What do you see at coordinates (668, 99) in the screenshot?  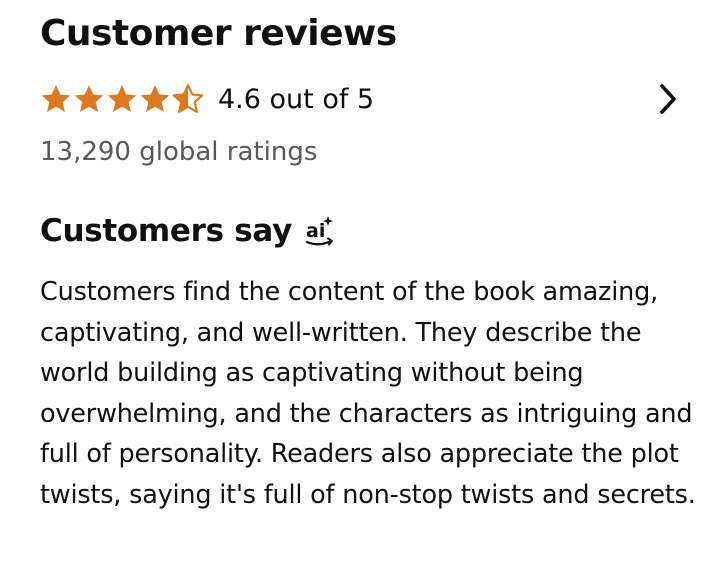 I see `chevron-right-icon` at bounding box center [668, 99].